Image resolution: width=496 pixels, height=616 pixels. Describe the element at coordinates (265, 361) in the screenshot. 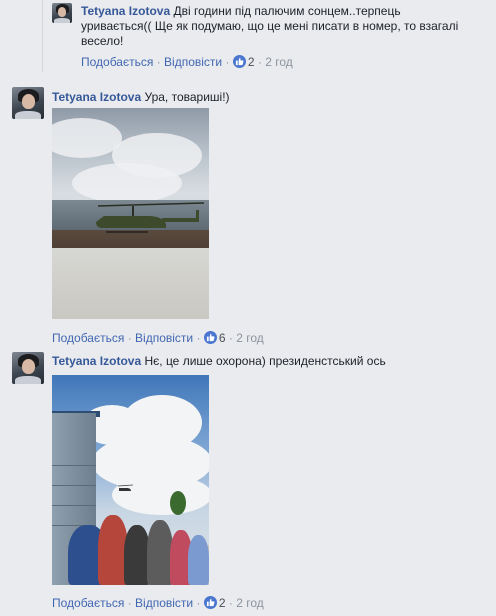

I see `comment-text: Нє, це лише охорона) президенстський ось` at that location.